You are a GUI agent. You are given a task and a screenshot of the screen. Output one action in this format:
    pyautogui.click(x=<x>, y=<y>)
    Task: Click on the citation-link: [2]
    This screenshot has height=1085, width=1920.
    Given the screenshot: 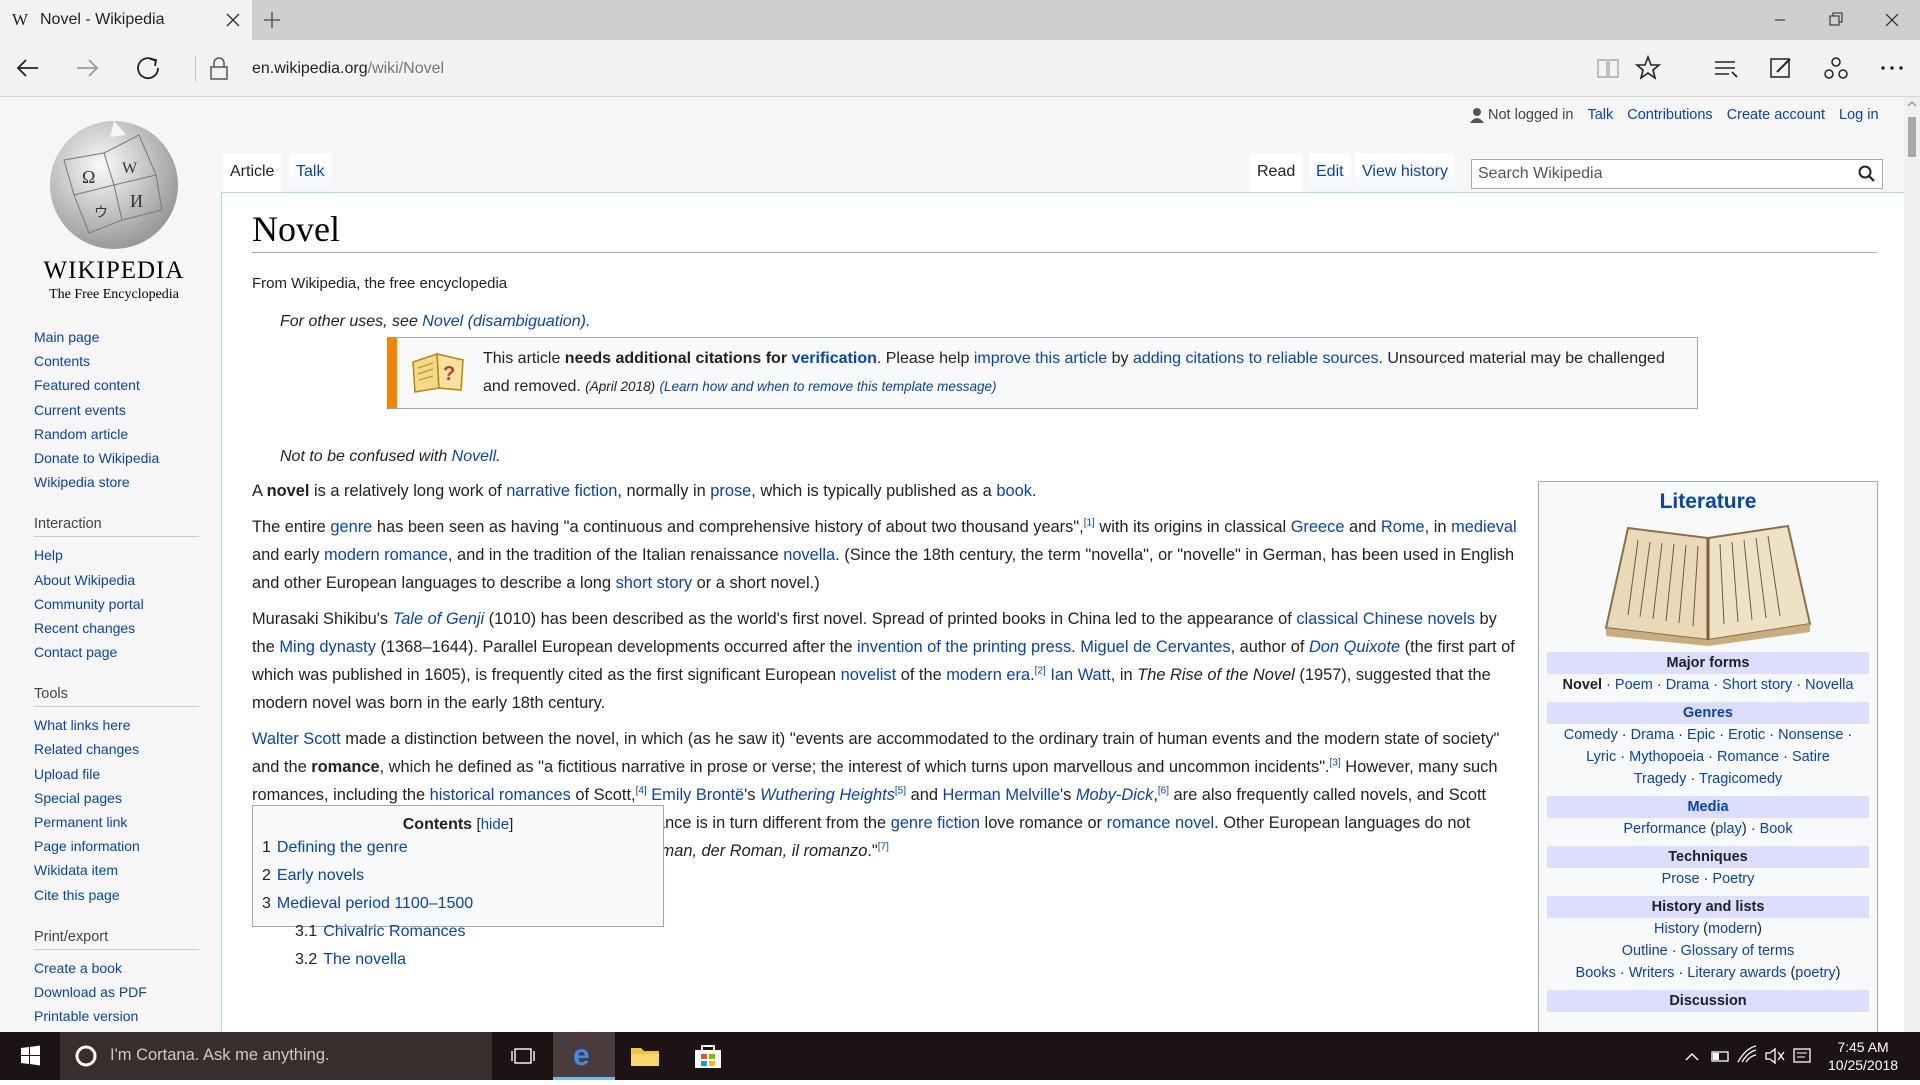 What is the action you would take?
    pyautogui.click(x=1040, y=671)
    